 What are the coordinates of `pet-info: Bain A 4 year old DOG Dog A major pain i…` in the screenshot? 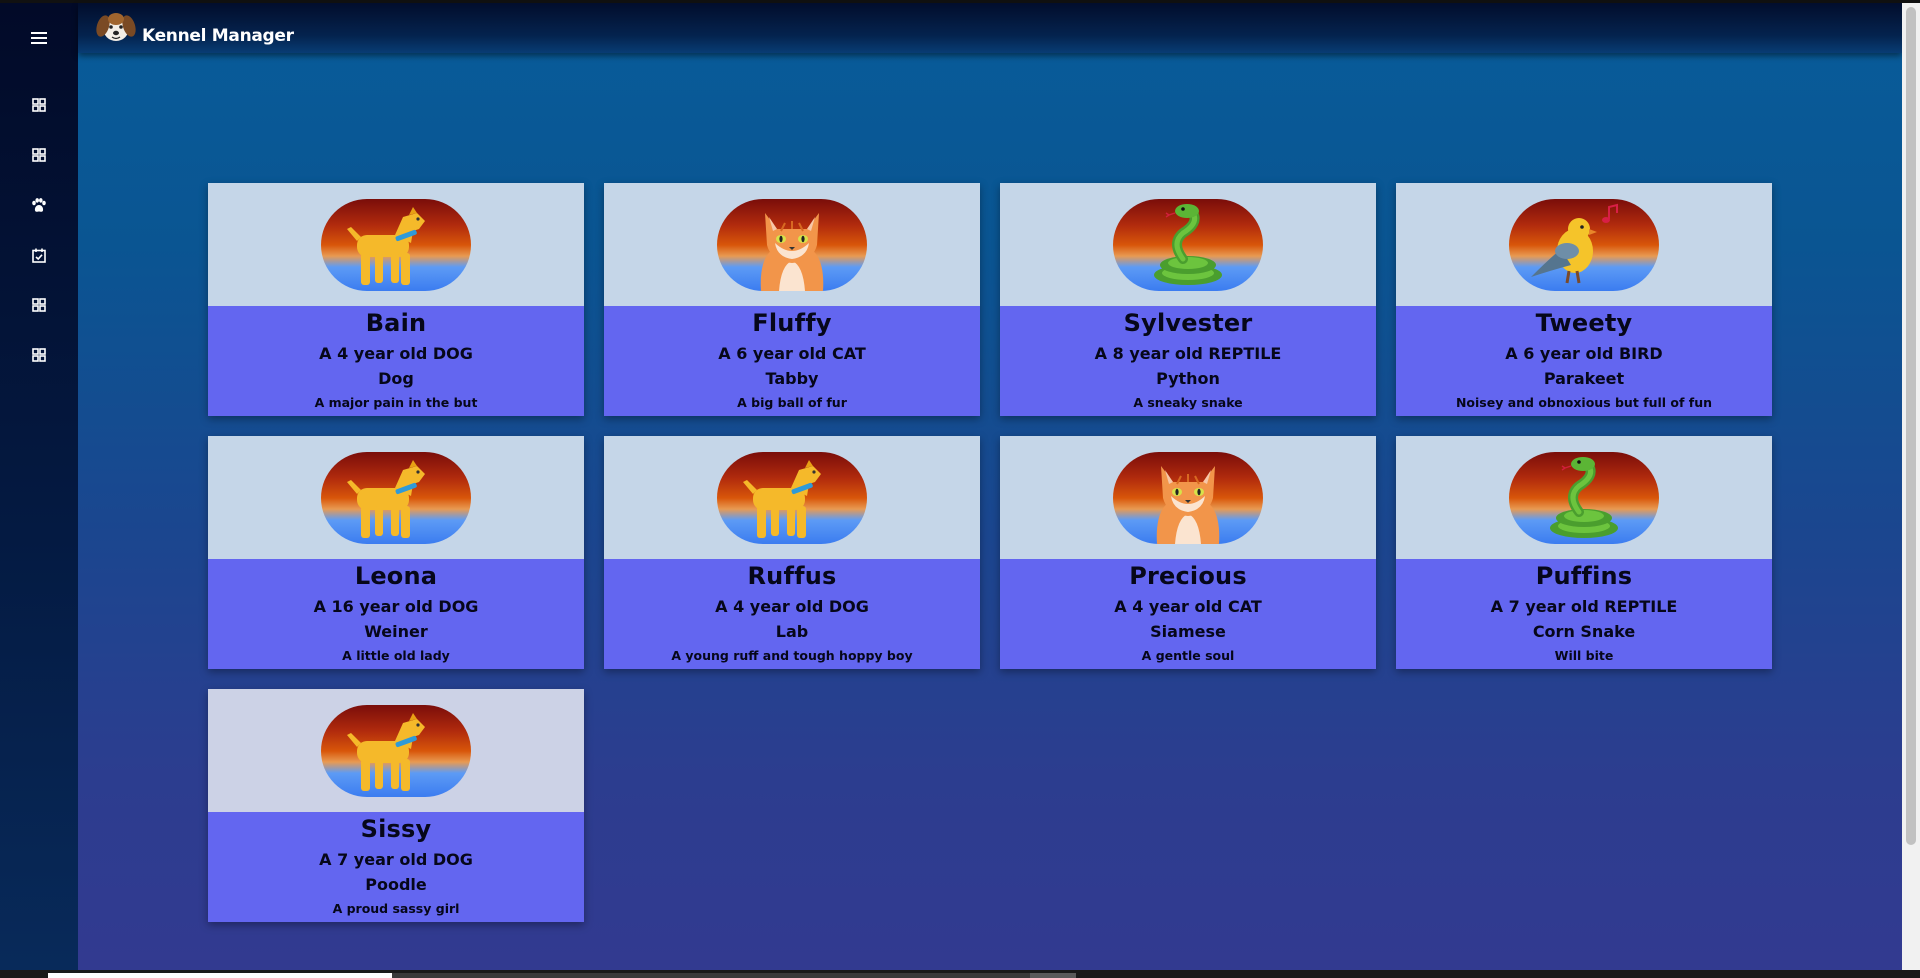 It's located at (396, 361).